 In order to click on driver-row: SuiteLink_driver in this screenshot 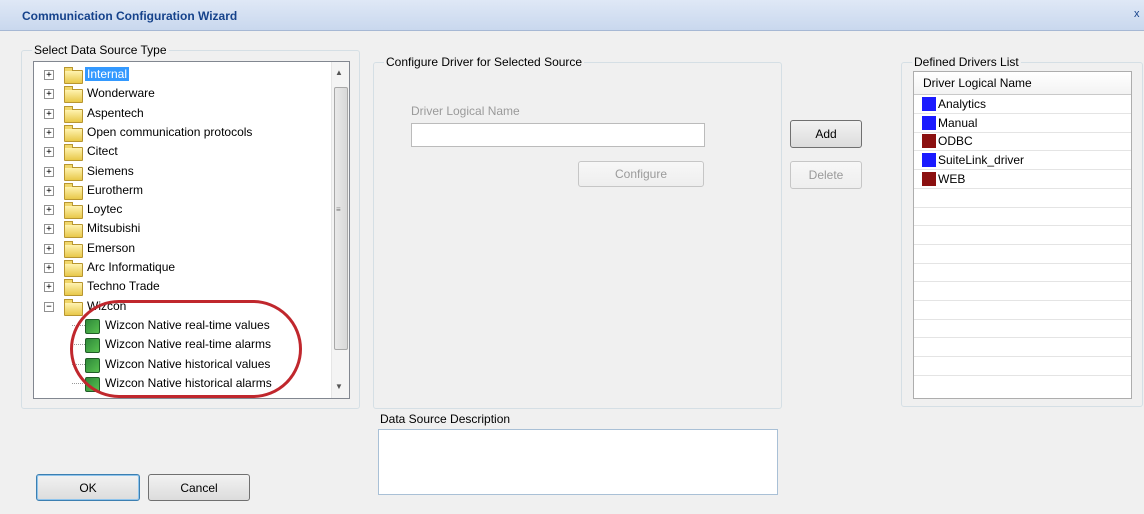, I will do `click(1022, 161)`.